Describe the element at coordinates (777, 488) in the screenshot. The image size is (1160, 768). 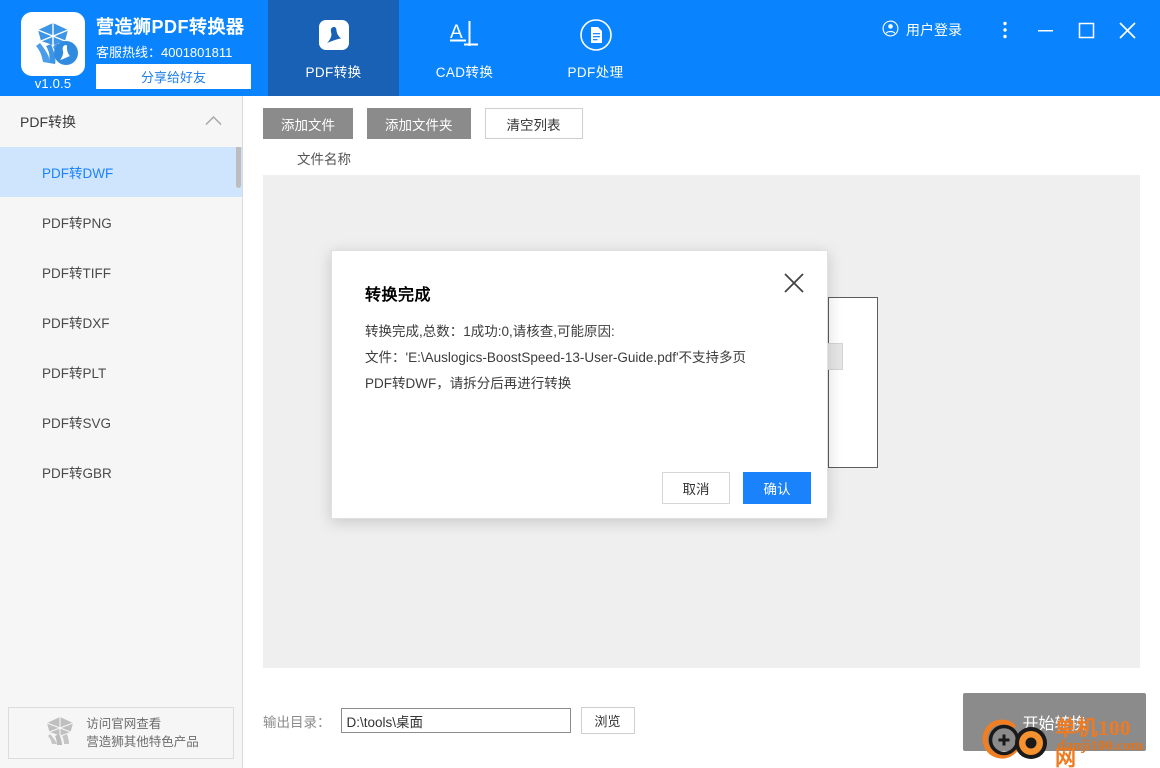
I see `dialog-confirm-button: 确认` at that location.